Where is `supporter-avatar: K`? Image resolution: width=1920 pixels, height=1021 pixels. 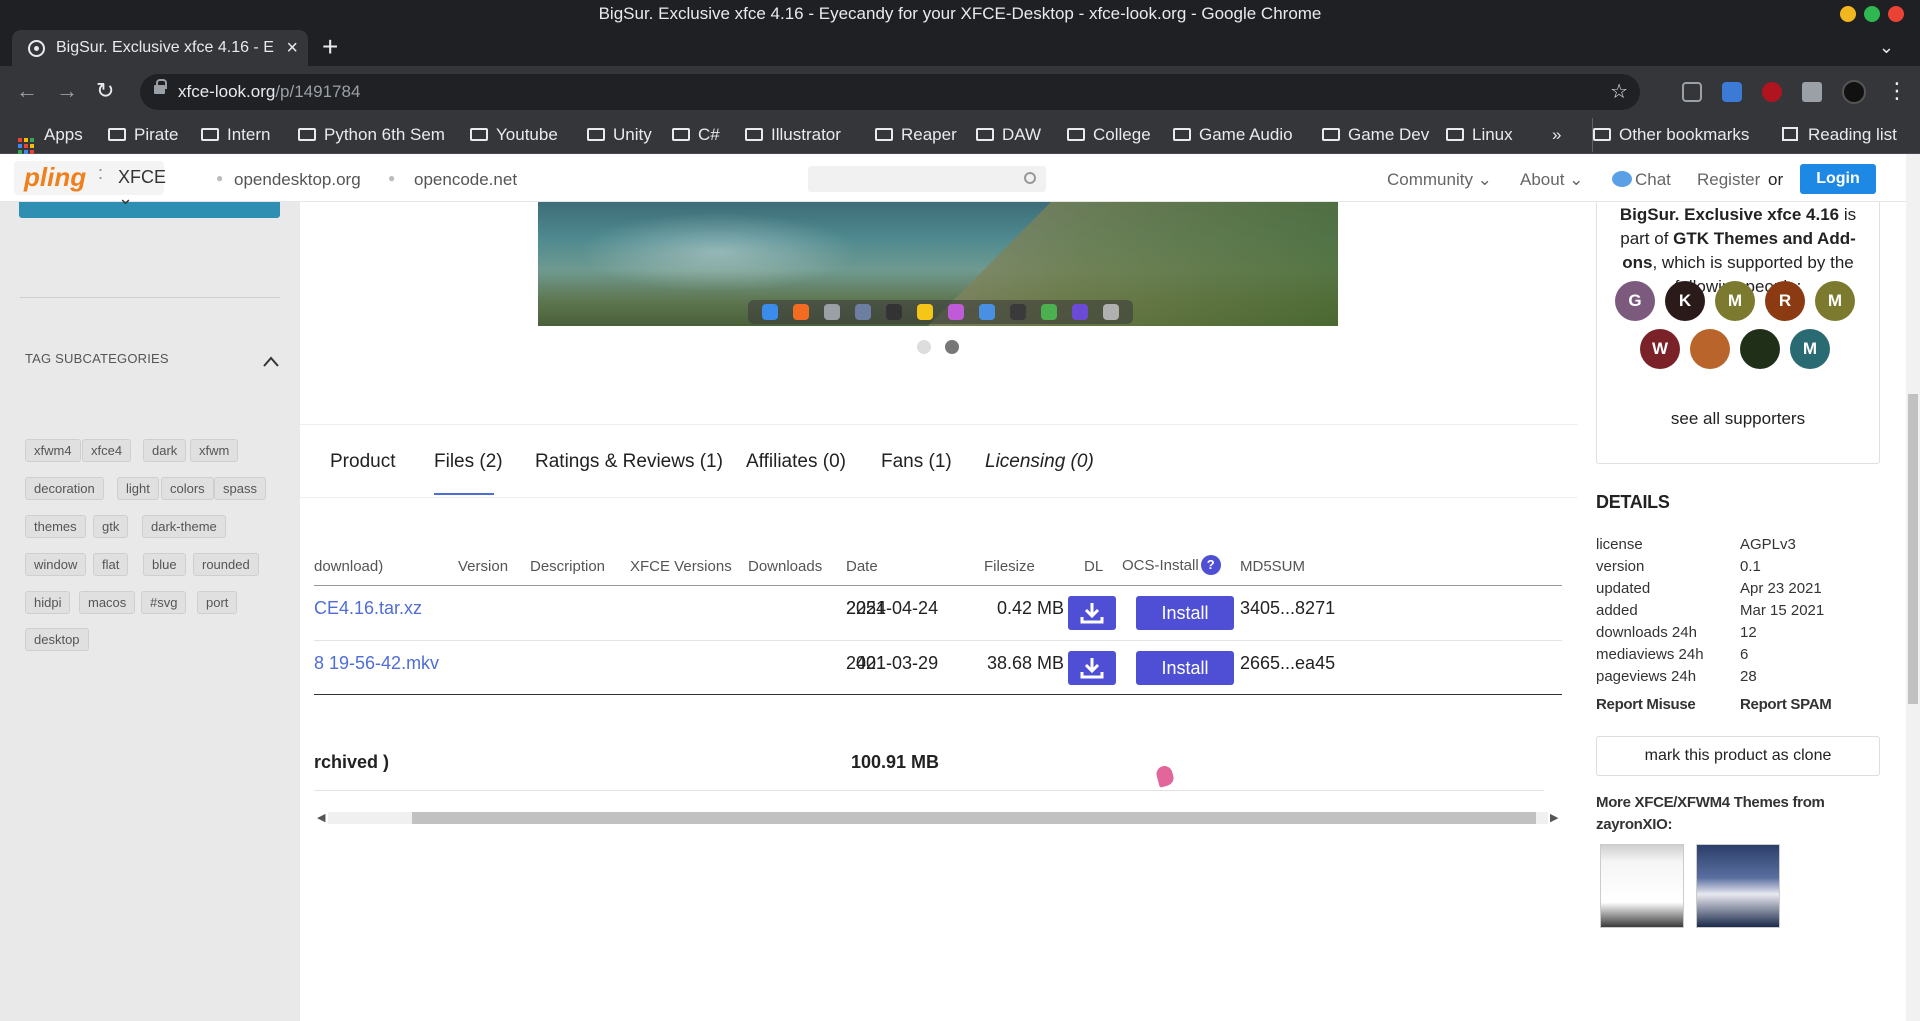
supporter-avatar: K is located at coordinates (1685, 301).